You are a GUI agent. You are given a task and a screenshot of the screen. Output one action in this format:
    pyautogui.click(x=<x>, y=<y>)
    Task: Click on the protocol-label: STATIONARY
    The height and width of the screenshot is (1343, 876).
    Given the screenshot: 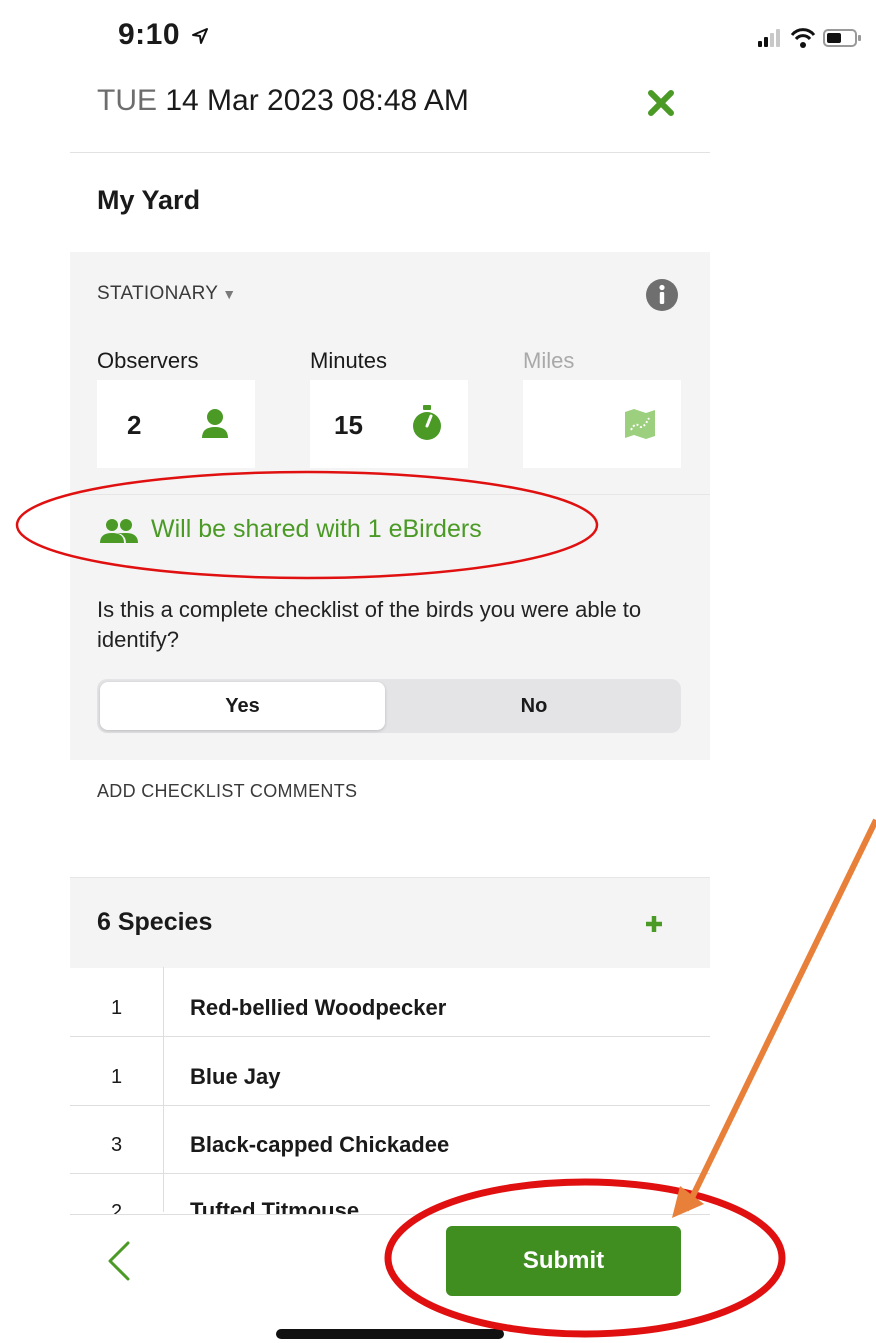 What is the action you would take?
    pyautogui.click(x=158, y=293)
    